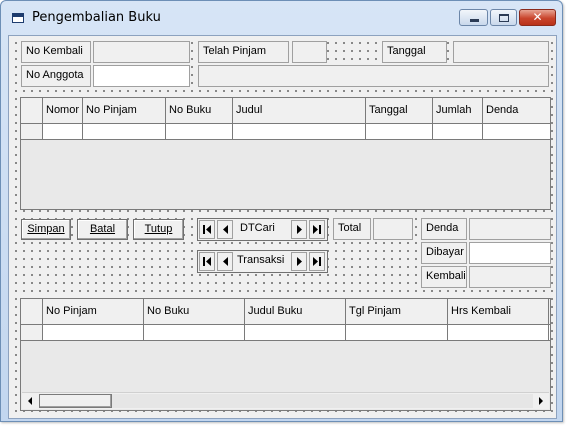  Describe the element at coordinates (444, 253) in the screenshot. I see `dibayar-label: Dibayar` at that location.